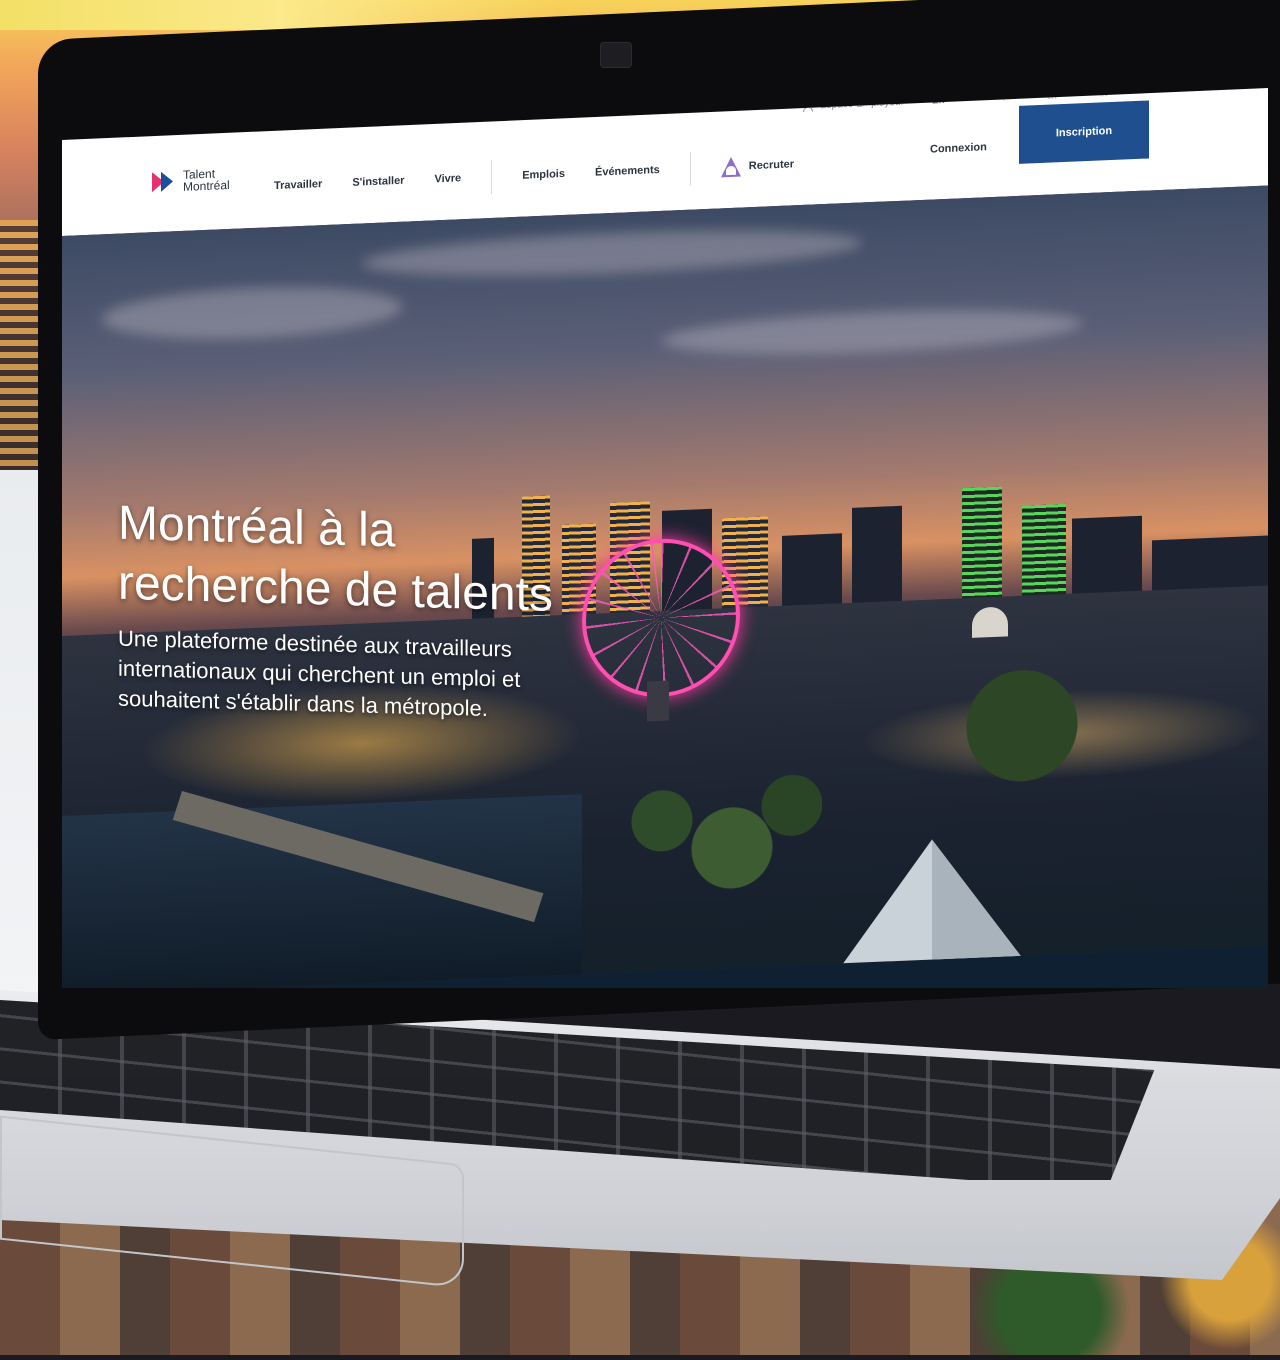 The width and height of the screenshot is (1280, 1360). Describe the element at coordinates (958, 148) in the screenshot. I see `login-link: Connexion` at that location.